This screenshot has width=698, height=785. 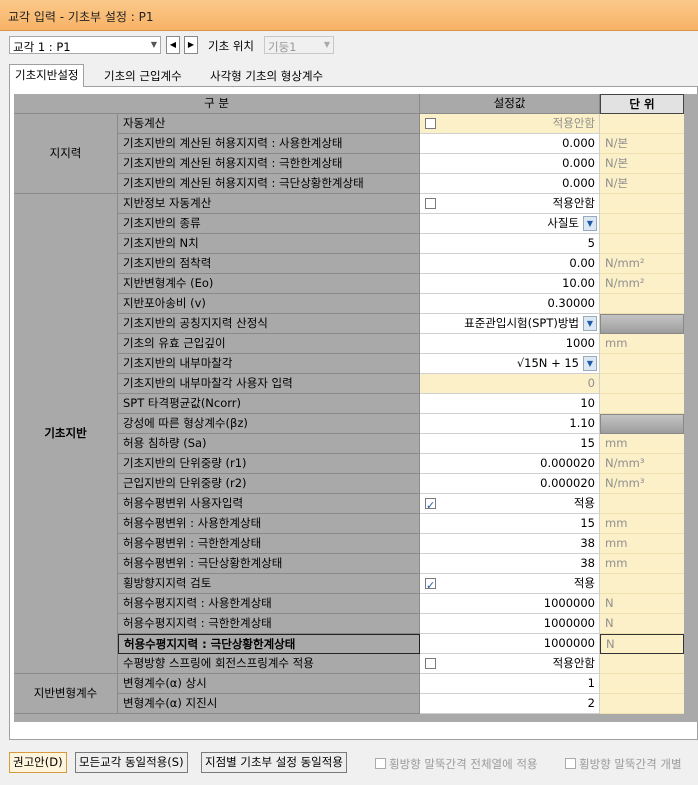 I want to click on pier-select: 교각 1 : P1 ▼, so click(x=85, y=45).